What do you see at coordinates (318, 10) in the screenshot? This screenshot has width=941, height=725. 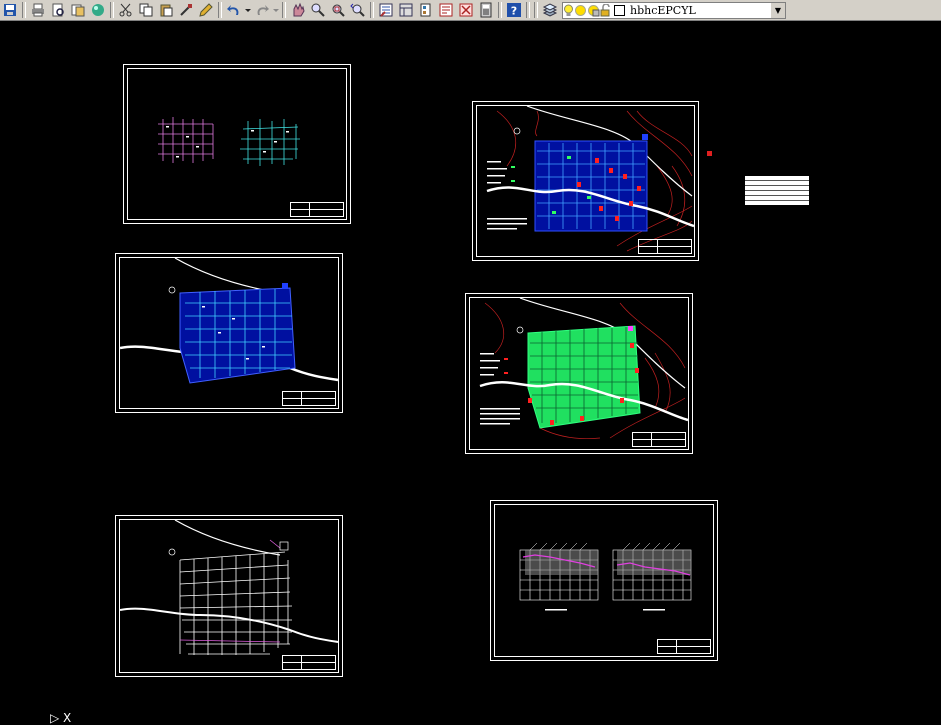 I see `zoom-realtime-icon` at bounding box center [318, 10].